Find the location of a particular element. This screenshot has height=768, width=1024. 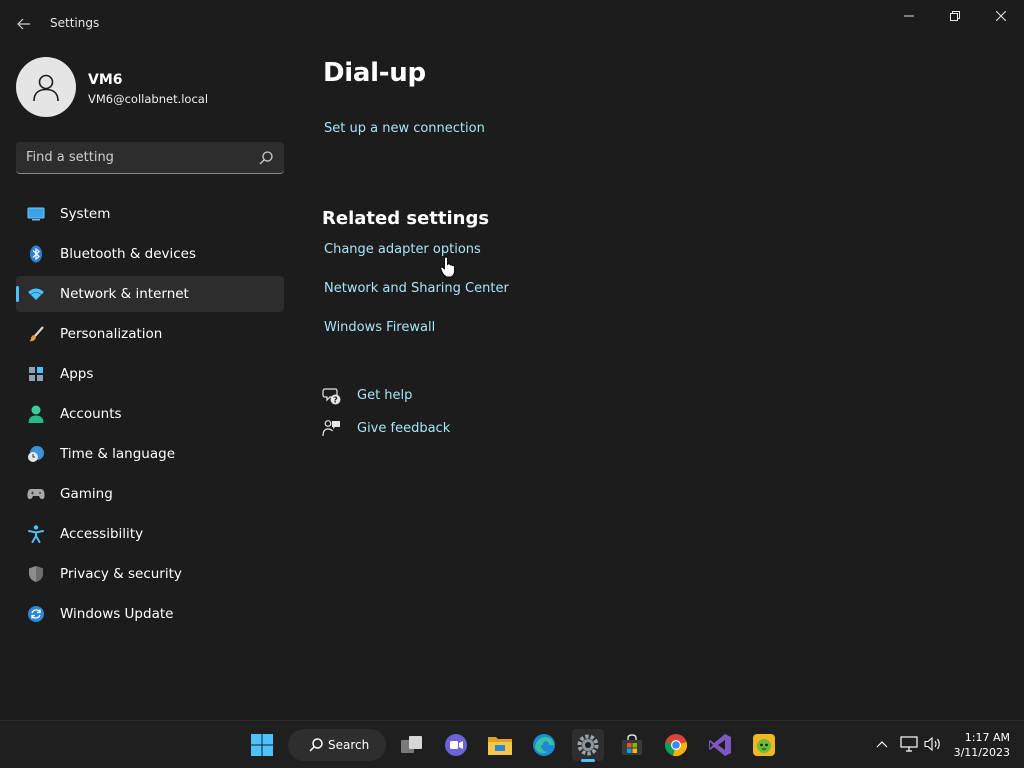

get-help-link: Get help is located at coordinates (384, 395).